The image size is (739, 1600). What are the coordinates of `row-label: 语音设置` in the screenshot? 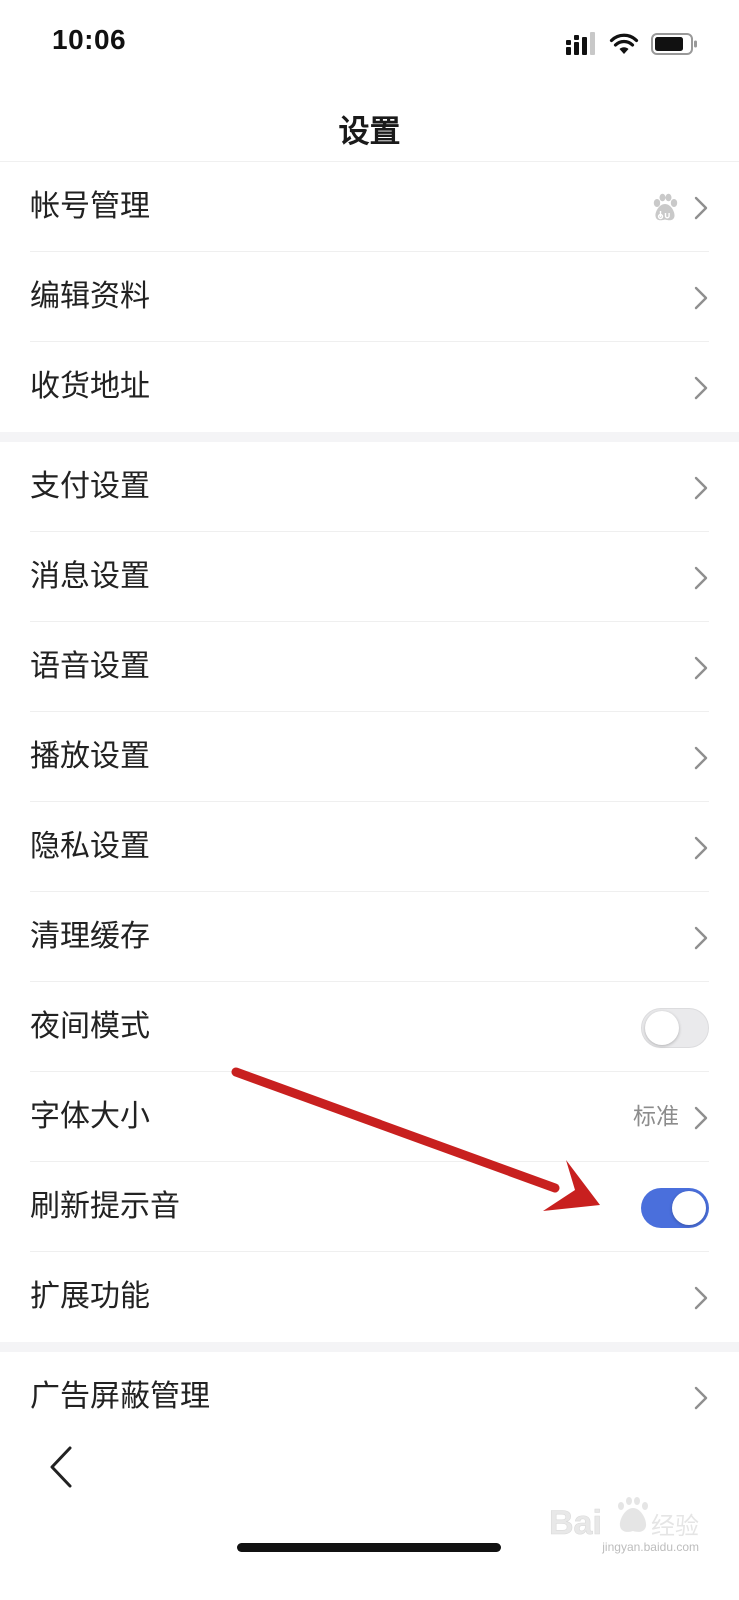 It's located at (90, 666).